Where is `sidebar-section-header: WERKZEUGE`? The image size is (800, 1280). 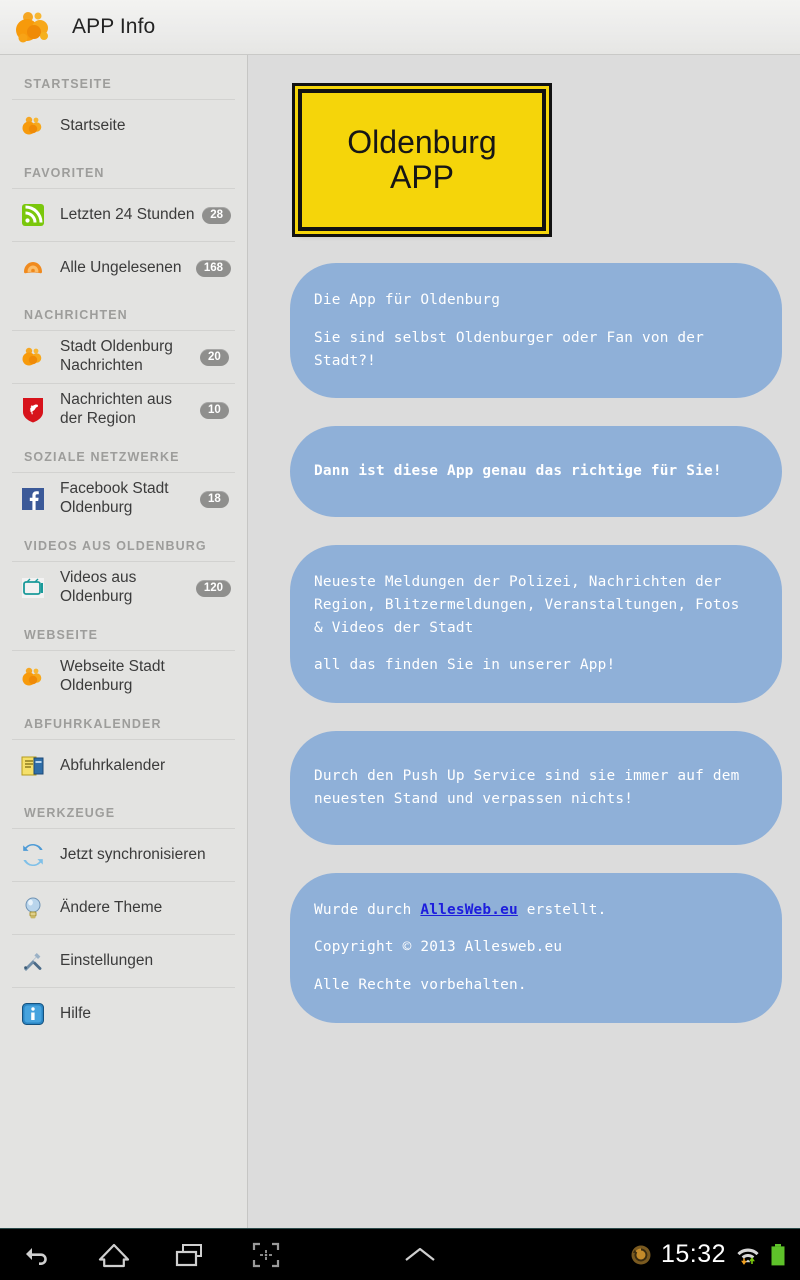 sidebar-section-header: WERKZEUGE is located at coordinates (70, 813).